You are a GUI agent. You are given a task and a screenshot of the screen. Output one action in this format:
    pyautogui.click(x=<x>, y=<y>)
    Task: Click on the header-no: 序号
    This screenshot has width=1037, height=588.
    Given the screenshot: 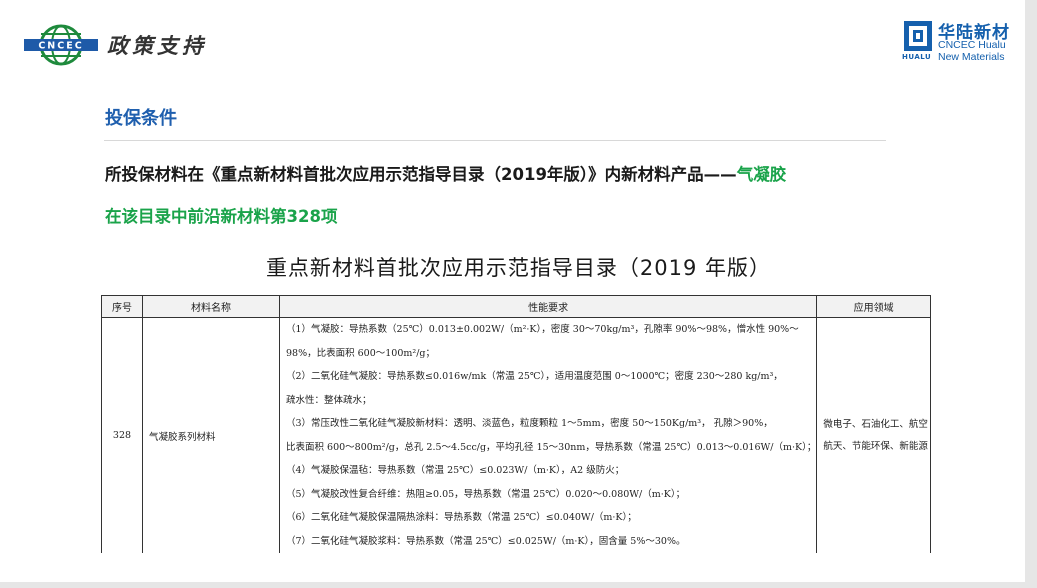 What is the action you would take?
    pyautogui.click(x=122, y=306)
    